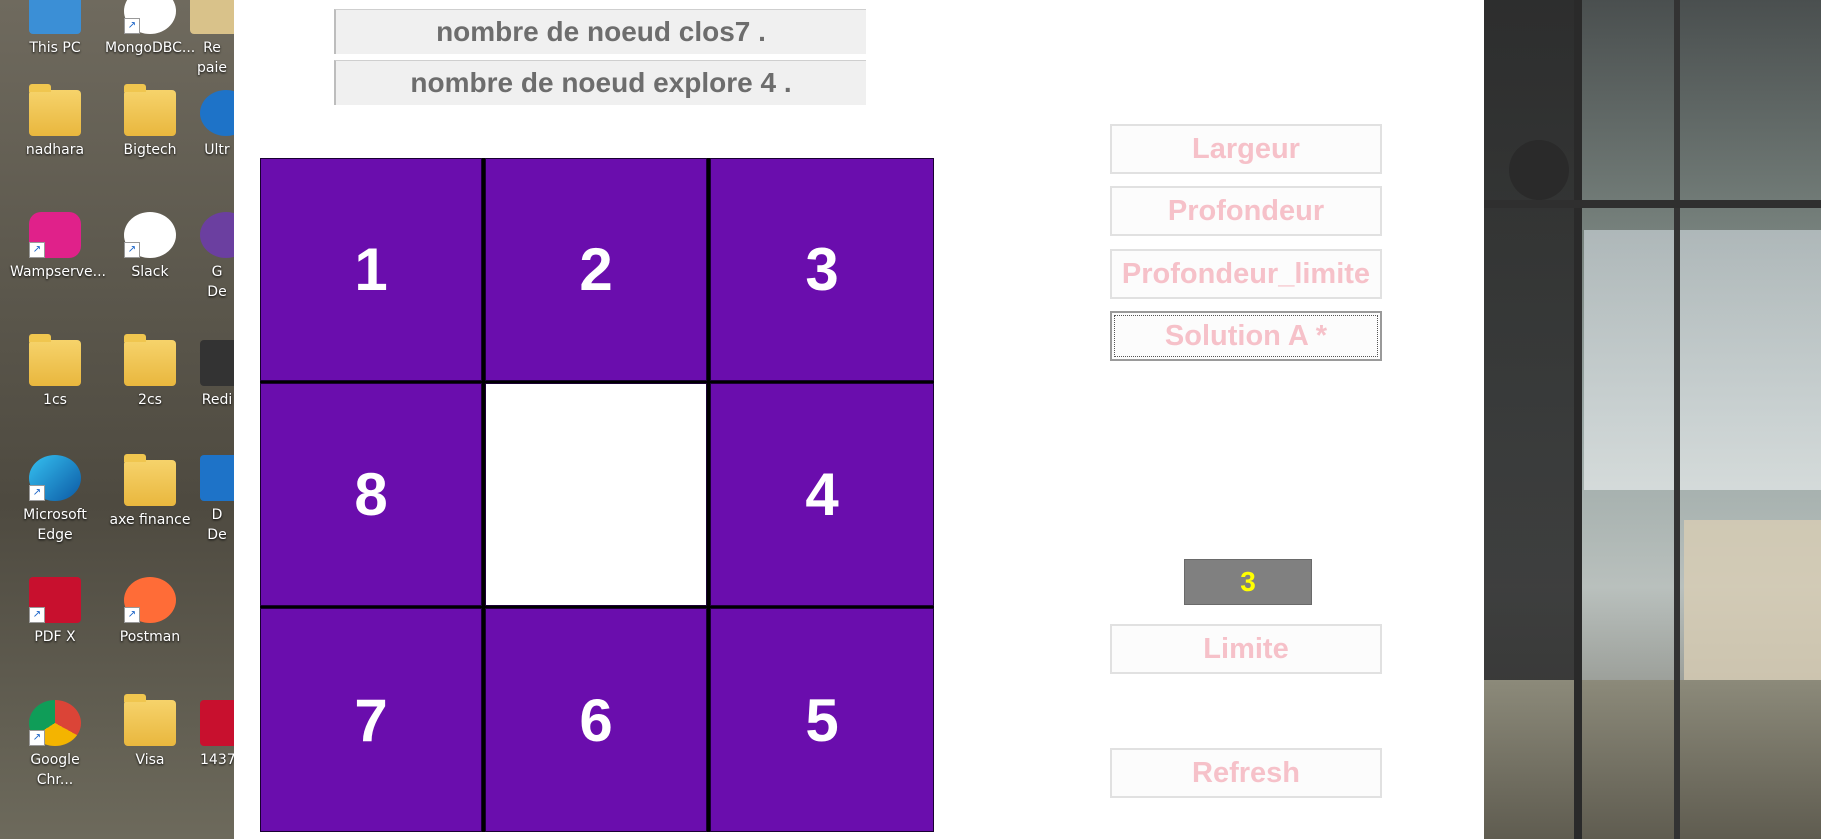 This screenshot has height=839, width=1821. I want to click on closed-nodes-label: nombre de noeud clos7 ., so click(600, 31).